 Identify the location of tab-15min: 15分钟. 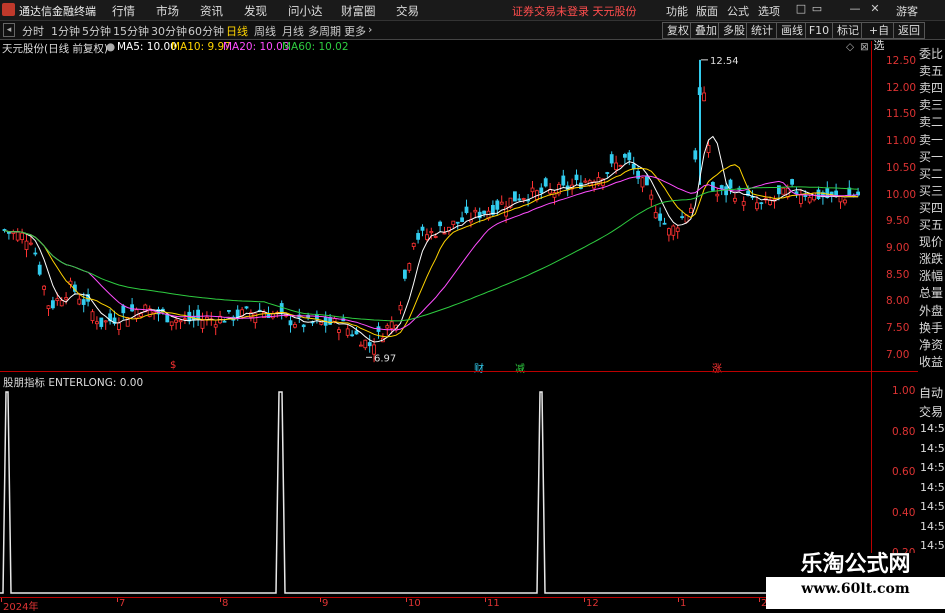
(131, 31).